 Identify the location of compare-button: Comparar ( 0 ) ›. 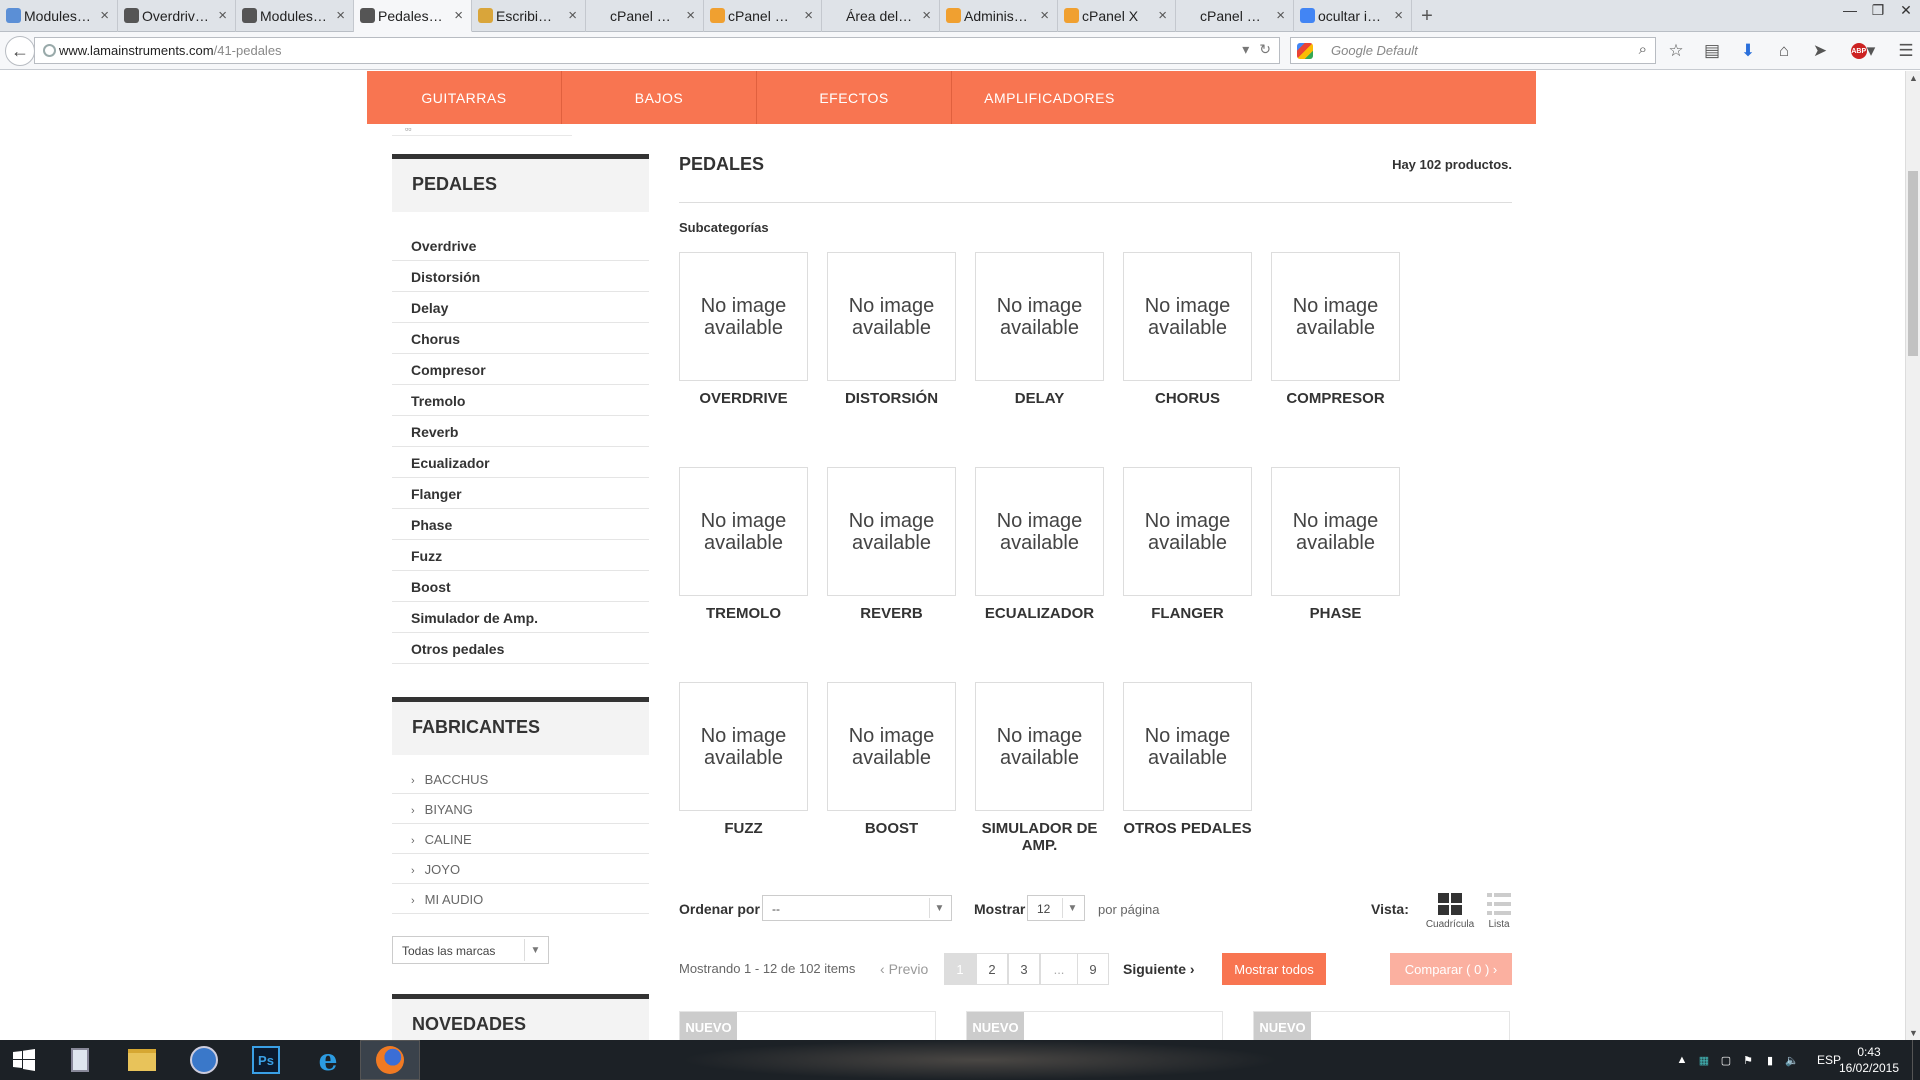
(1451, 969).